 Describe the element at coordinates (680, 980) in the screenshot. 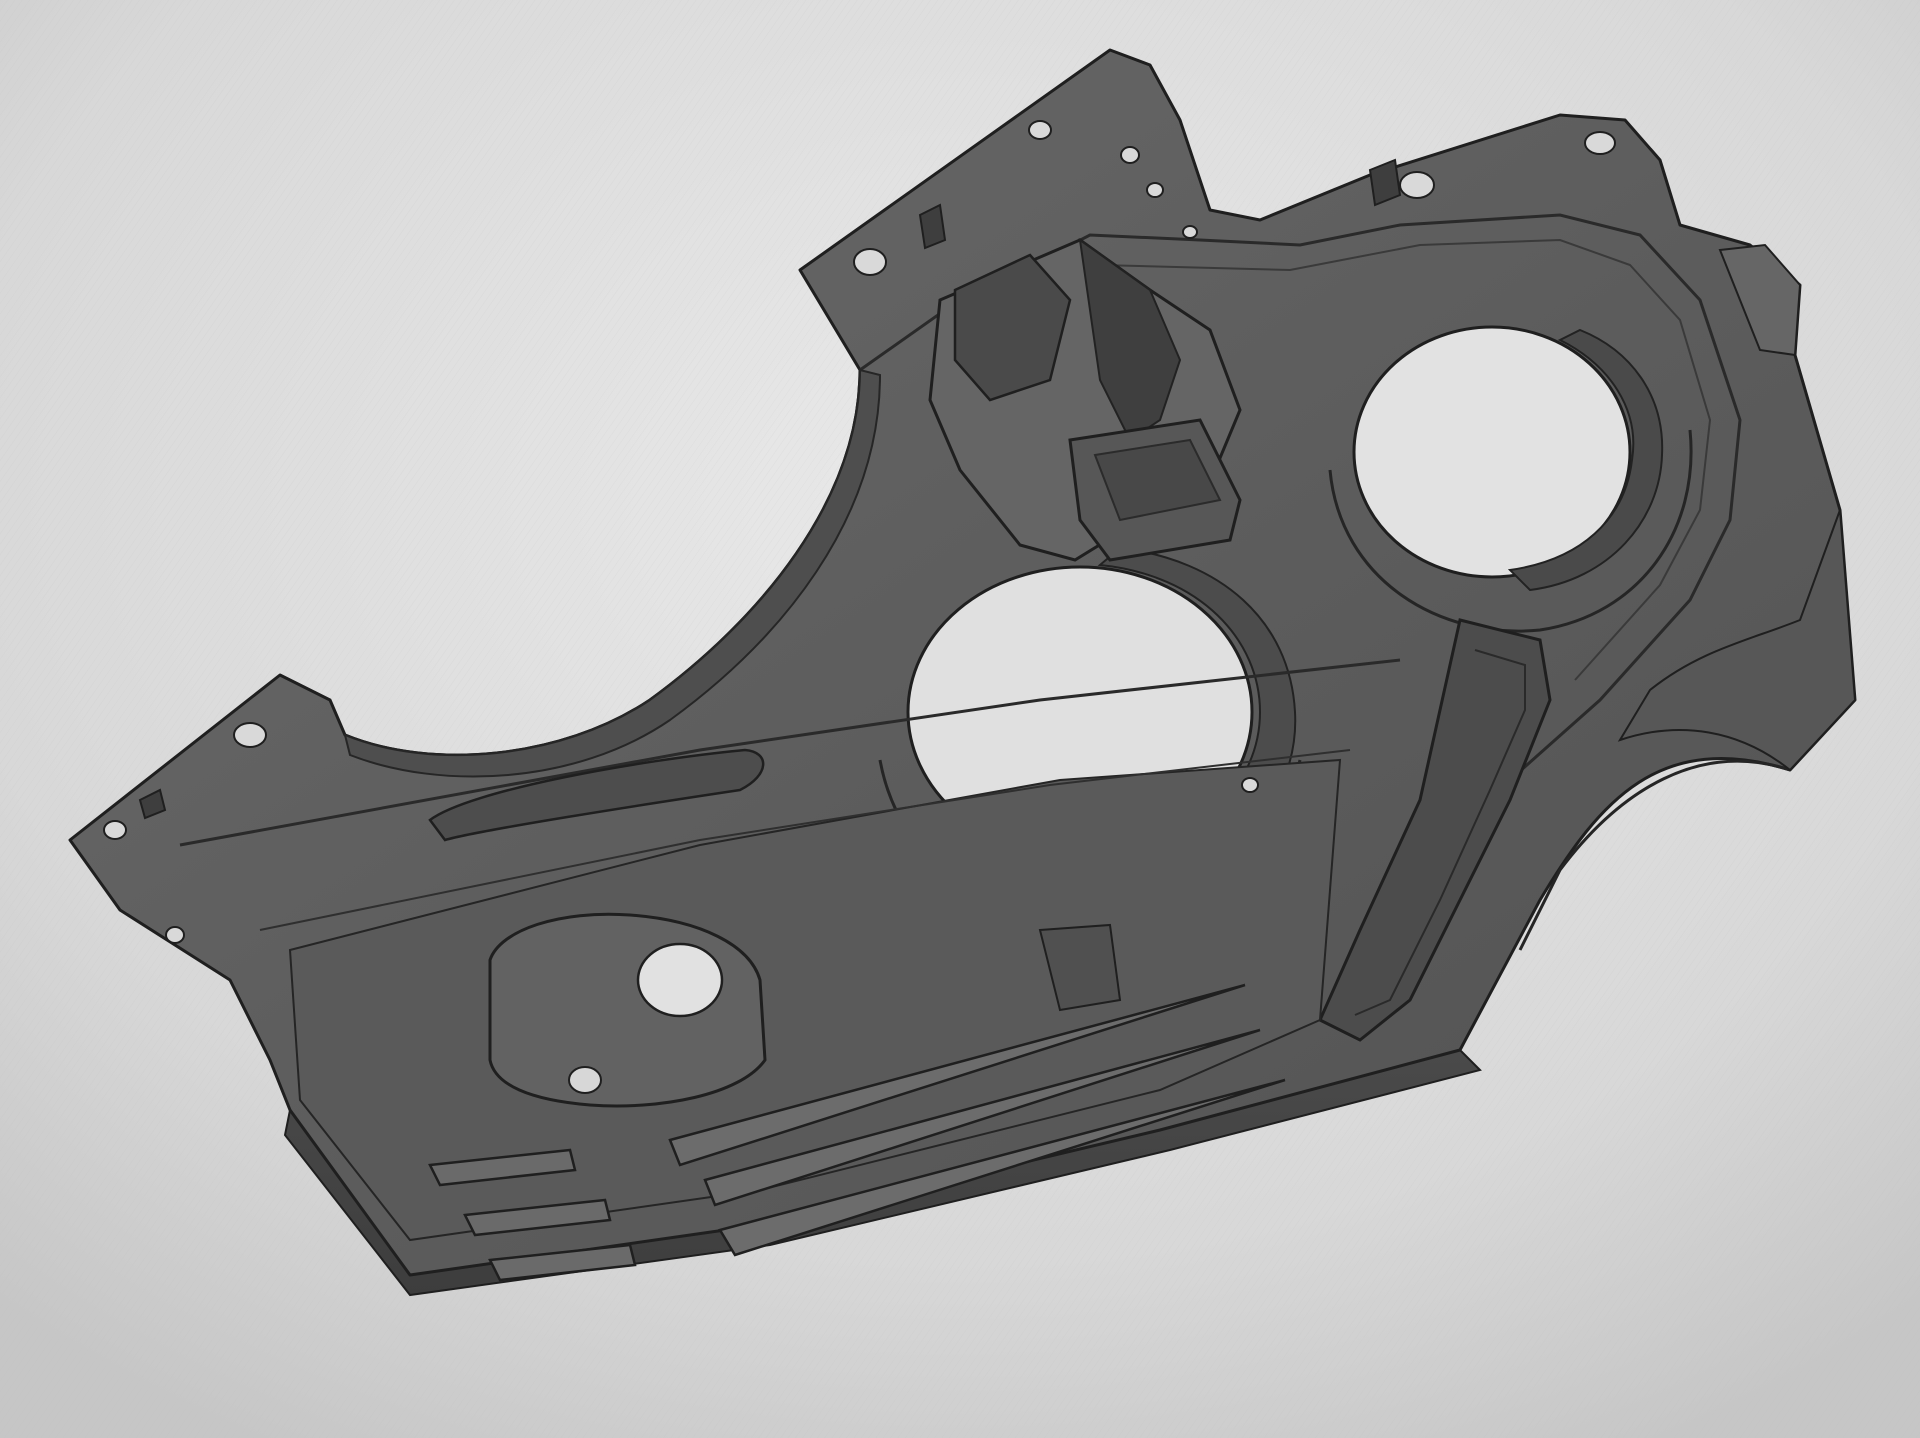

I see `lower-left-boss-hole` at that location.